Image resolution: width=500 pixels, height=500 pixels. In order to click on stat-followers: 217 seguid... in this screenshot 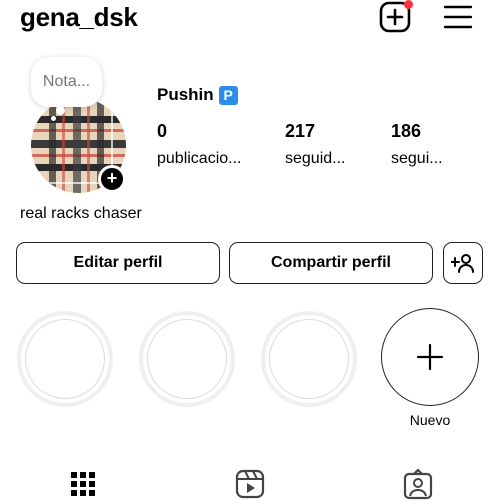, I will do `click(315, 145)`.